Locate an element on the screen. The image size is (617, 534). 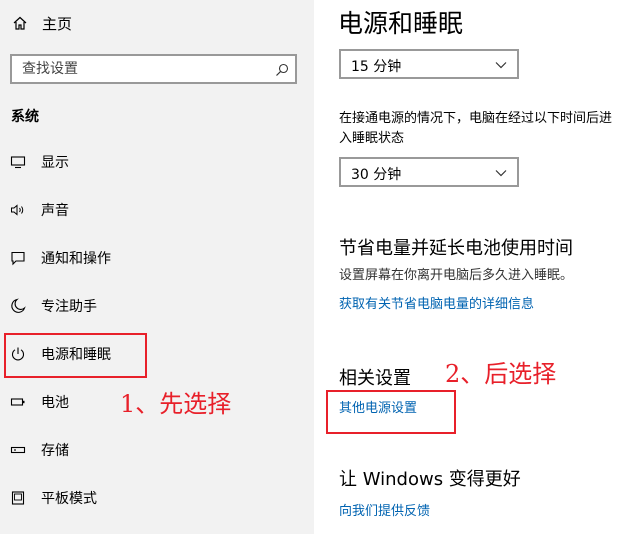
feedback-link: 向我们提供反馈 is located at coordinates (384, 509).